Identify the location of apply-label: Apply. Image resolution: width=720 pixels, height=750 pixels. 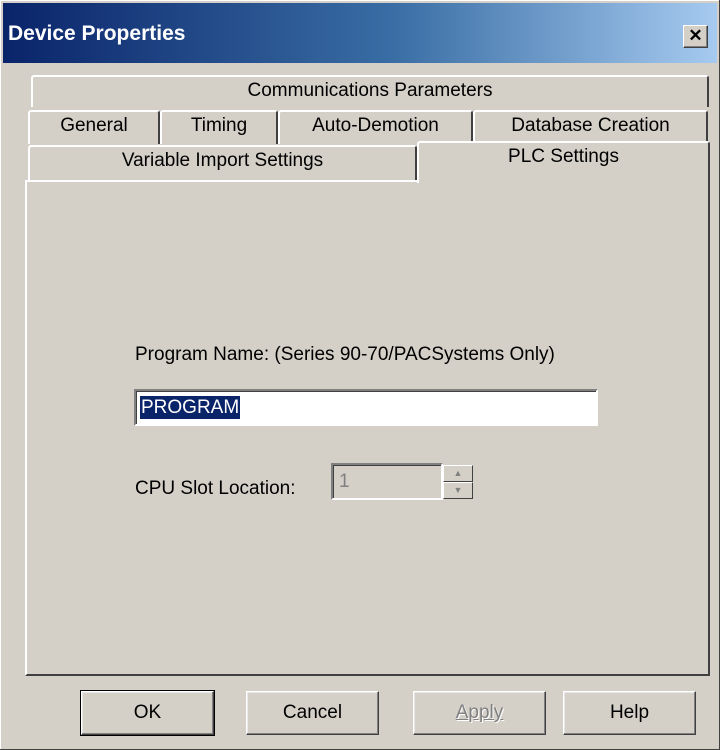
(479, 712).